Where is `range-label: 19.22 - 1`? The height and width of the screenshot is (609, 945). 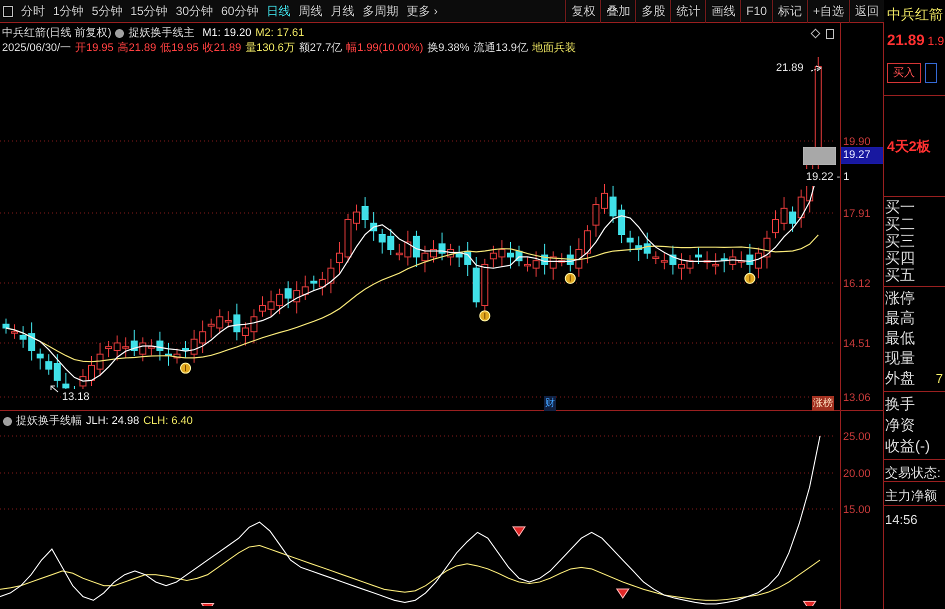 range-label: 19.22 - 1 is located at coordinates (828, 177).